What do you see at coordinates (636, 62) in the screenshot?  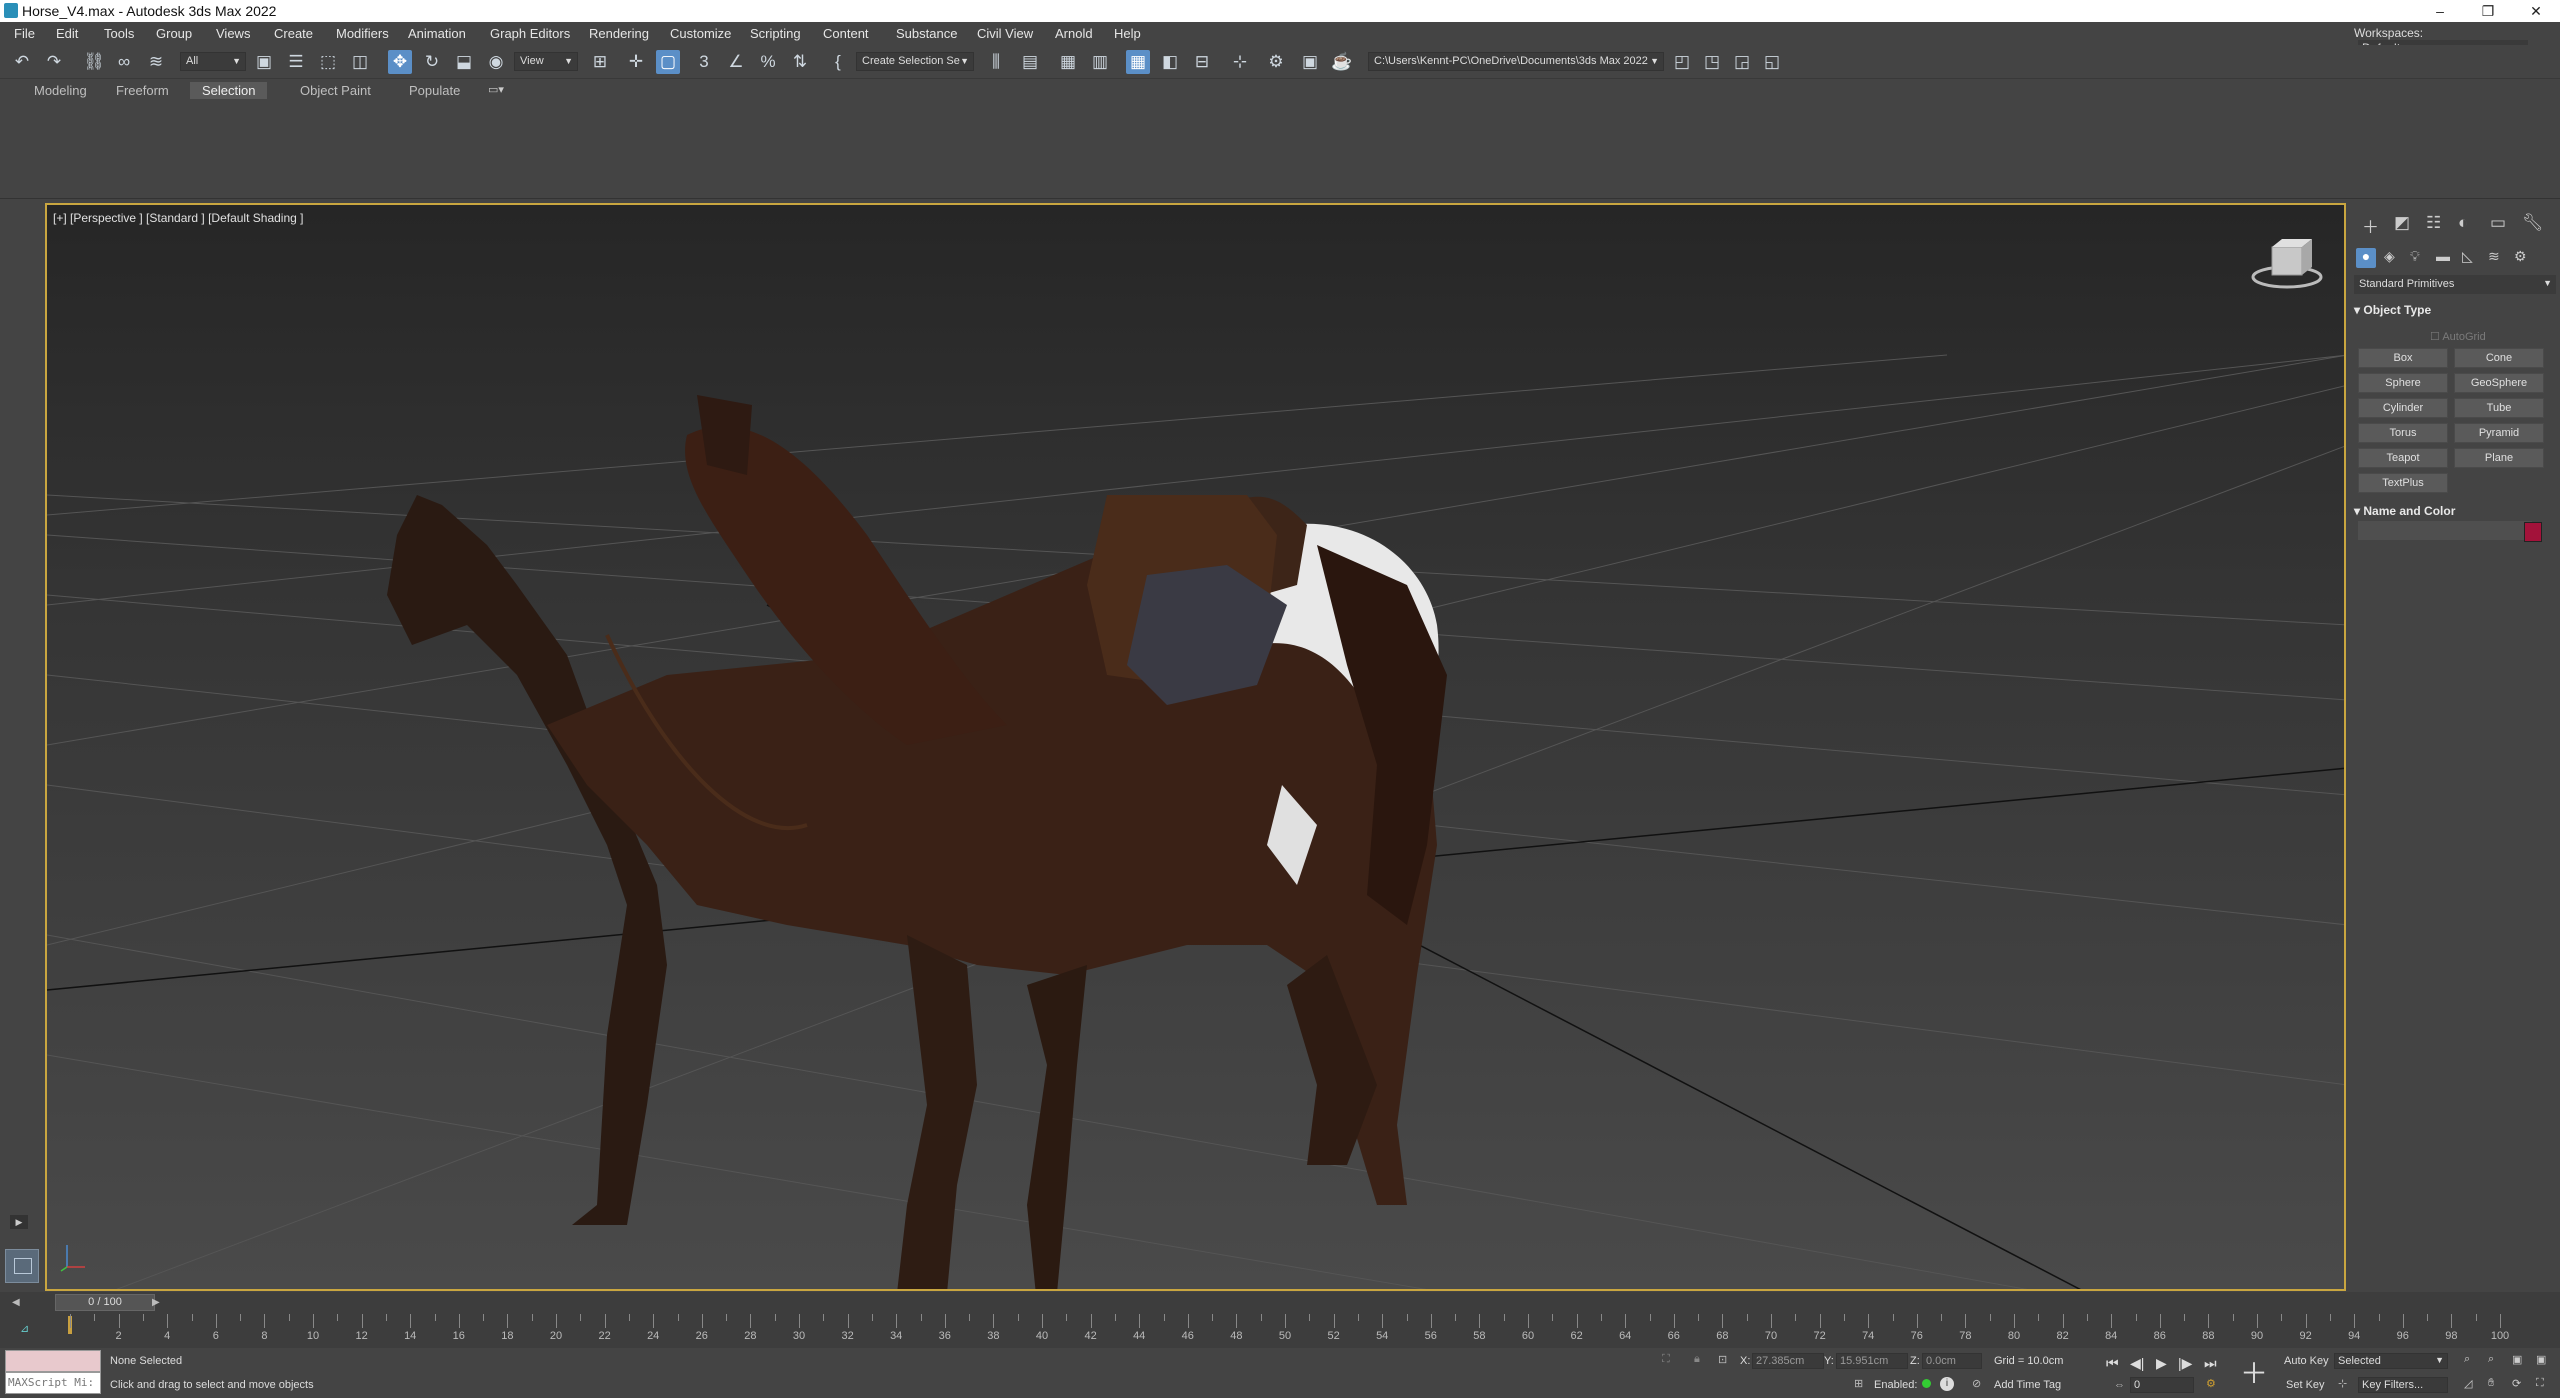 I see `manipulate-icon: ✛` at bounding box center [636, 62].